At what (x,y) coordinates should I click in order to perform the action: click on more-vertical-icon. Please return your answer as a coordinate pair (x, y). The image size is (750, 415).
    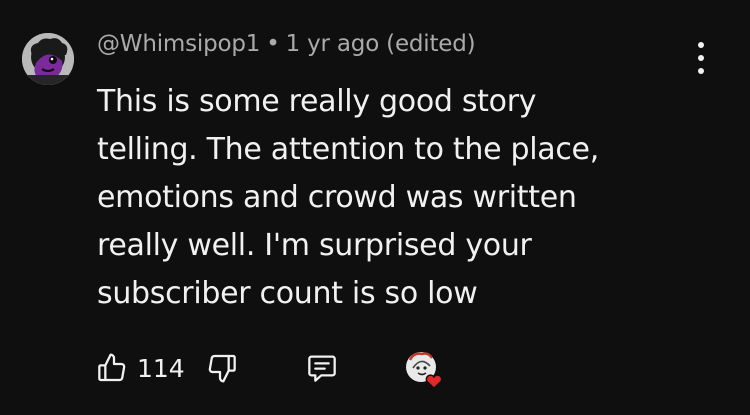
    Looking at the image, I should click on (701, 58).